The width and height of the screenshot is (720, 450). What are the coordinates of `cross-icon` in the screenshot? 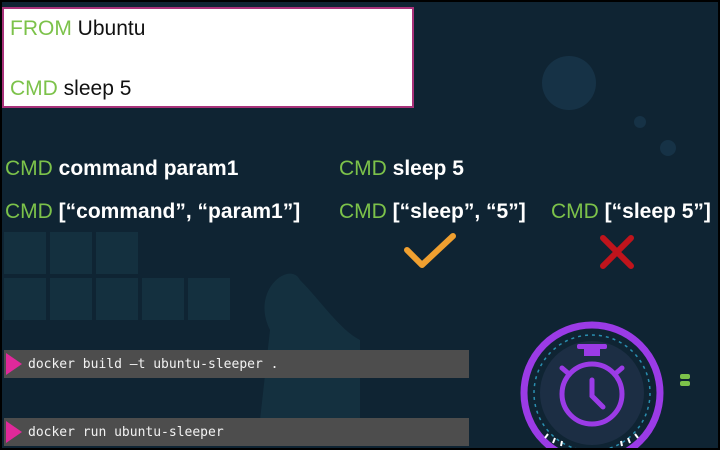 It's located at (617, 252).